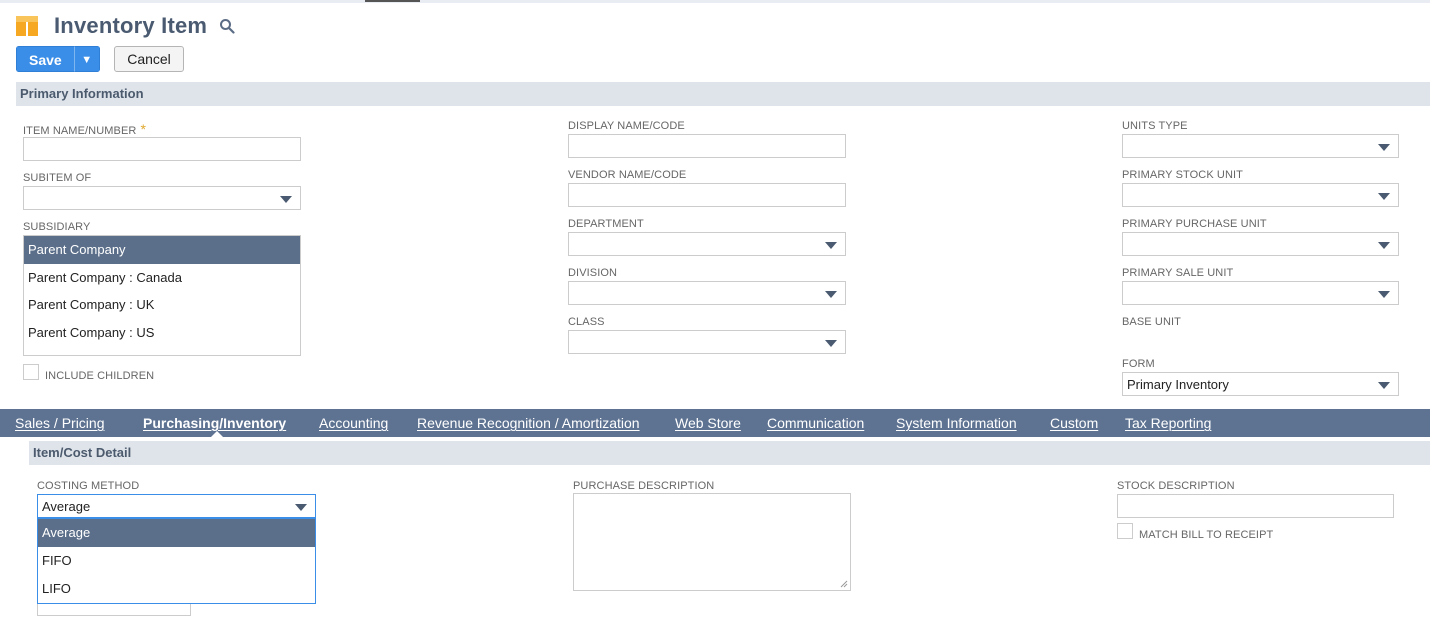  I want to click on subsidiary-option-canada: Parent Company : Canada, so click(162, 278).